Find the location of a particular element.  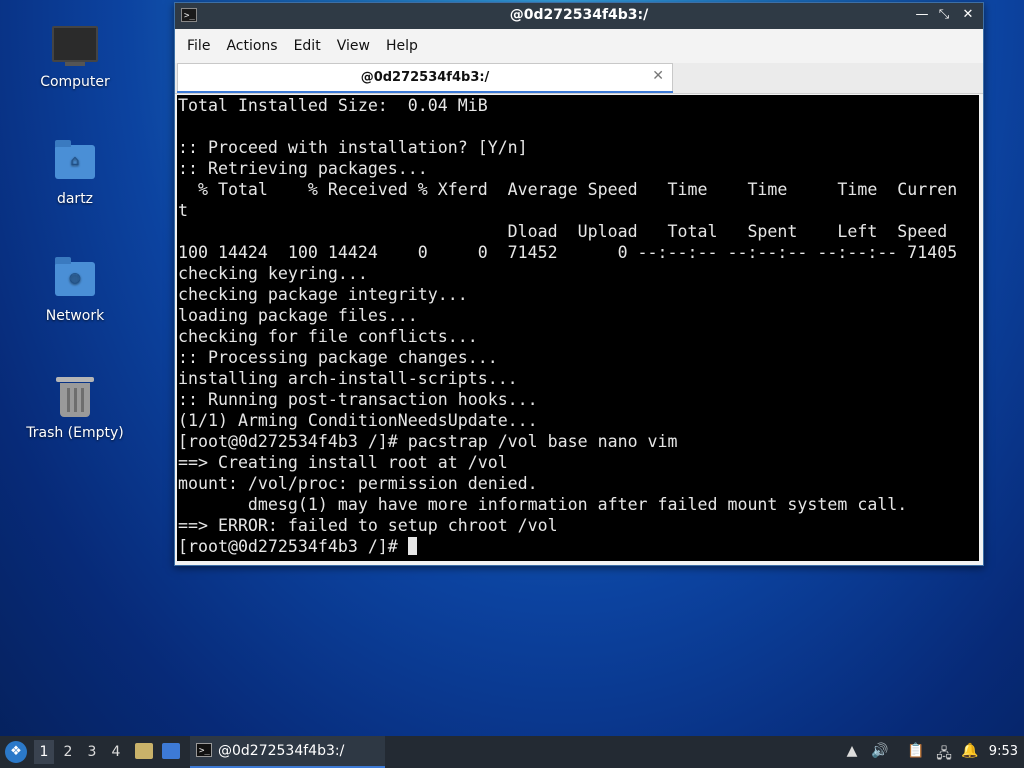

start-menu-icon: ❖ is located at coordinates (16, 752).